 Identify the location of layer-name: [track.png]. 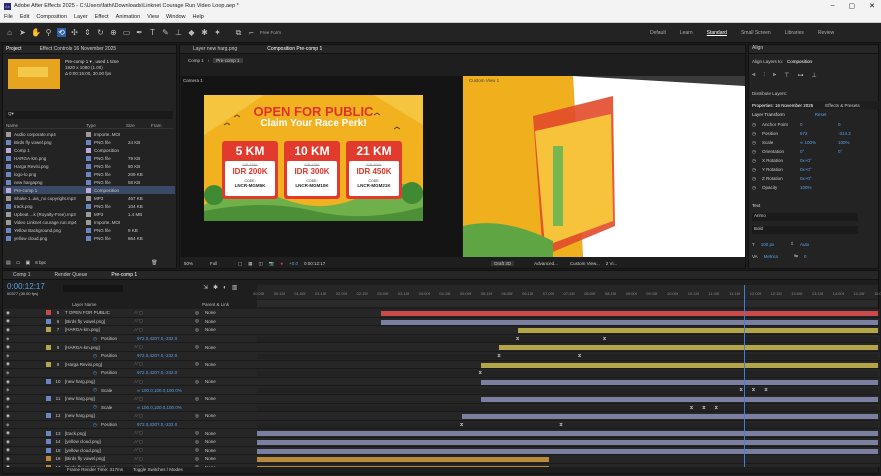
(100, 433).